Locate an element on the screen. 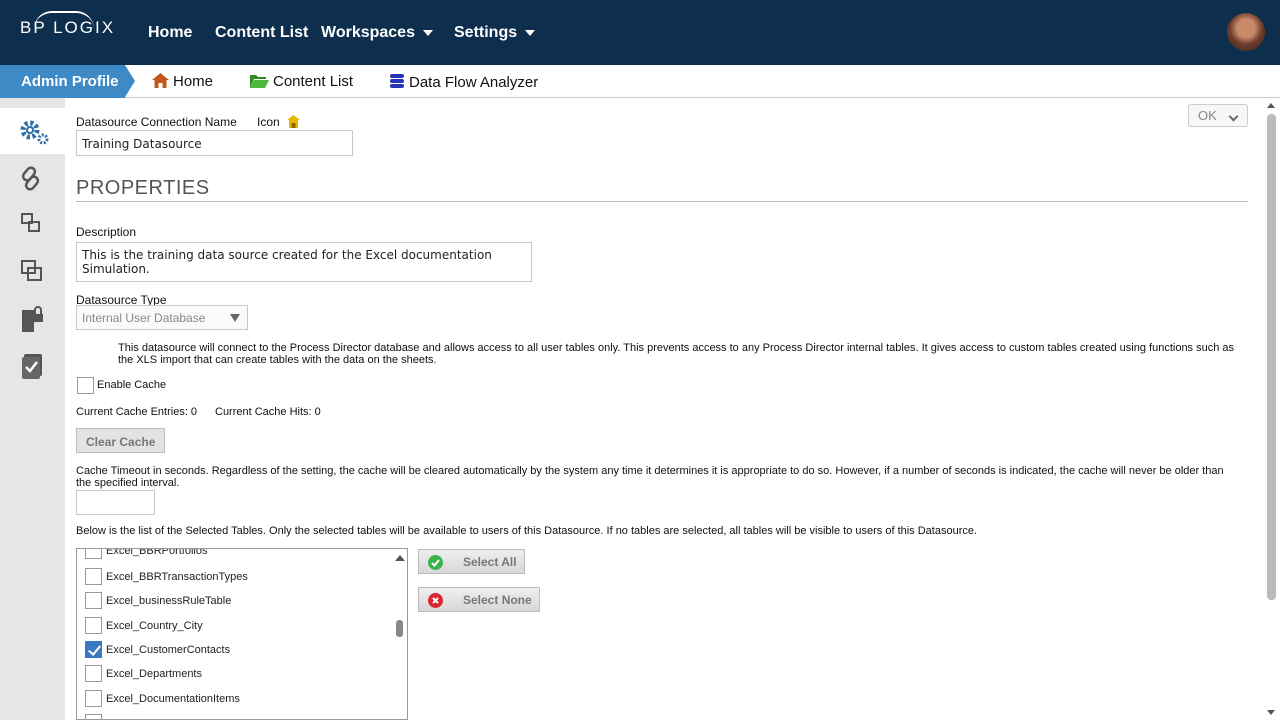 This screenshot has width=1280, height=720. breadcrumb-home: Home is located at coordinates (182, 81).